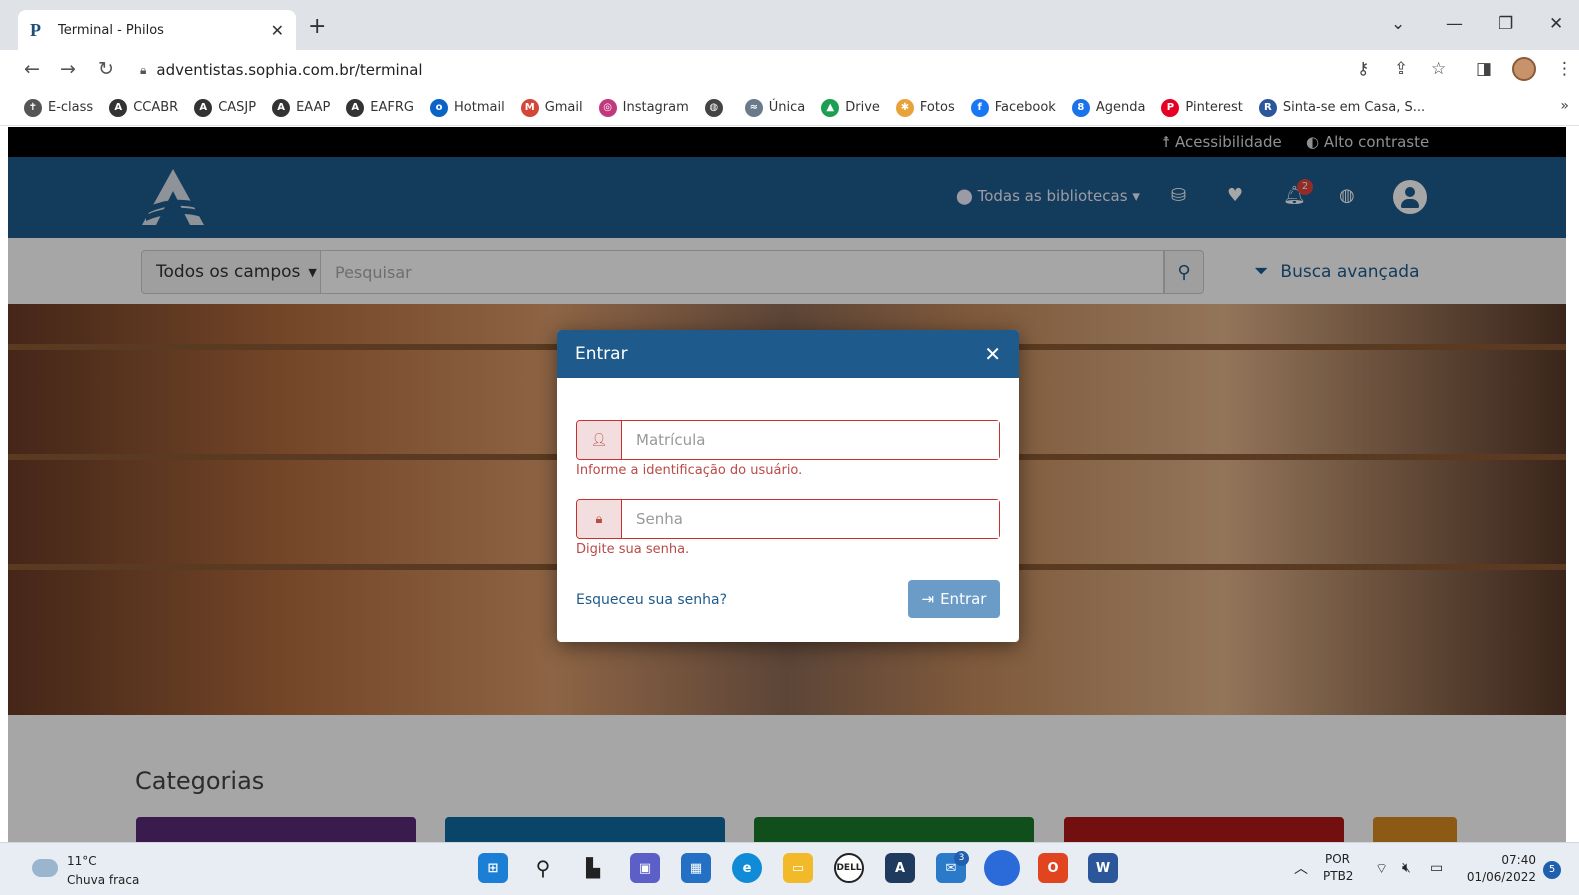 This screenshot has width=1579, height=895. I want to click on reload-button: ↻, so click(106, 69).